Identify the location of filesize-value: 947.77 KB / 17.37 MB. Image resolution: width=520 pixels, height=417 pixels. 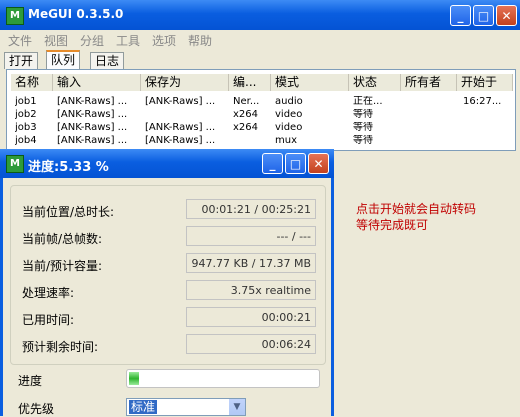
(251, 263).